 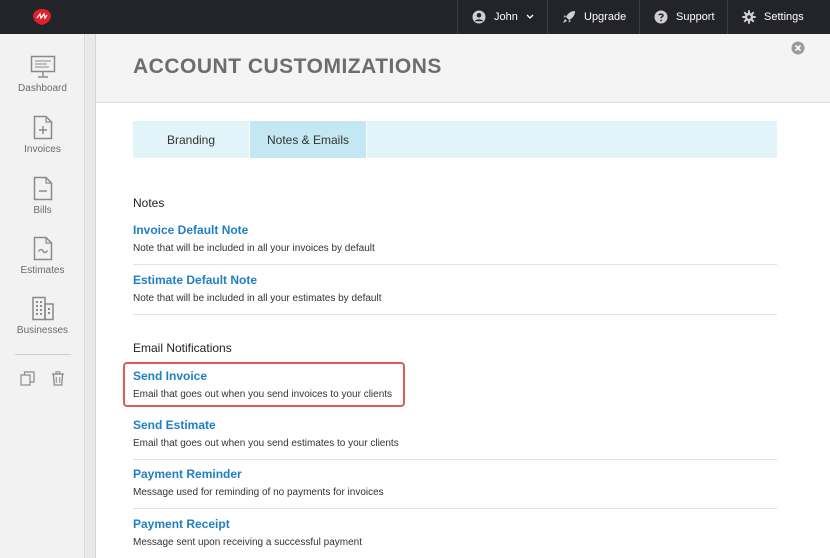 What do you see at coordinates (661, 17) in the screenshot?
I see `help-circle-icon` at bounding box center [661, 17].